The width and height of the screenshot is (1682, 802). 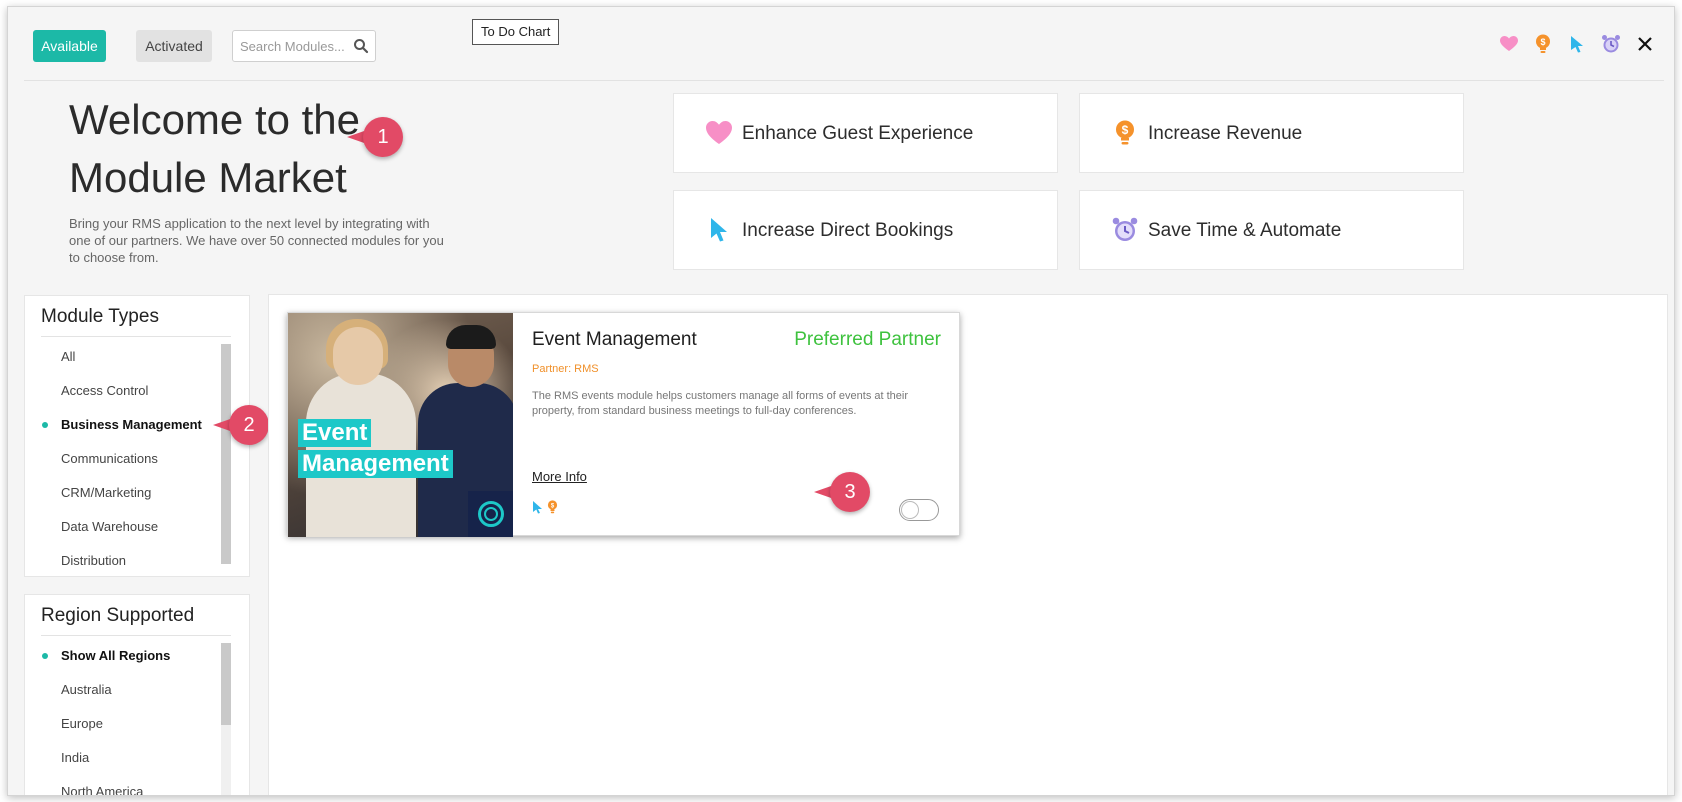 What do you see at coordinates (559, 476) in the screenshot?
I see `more-info-link: More Info` at bounding box center [559, 476].